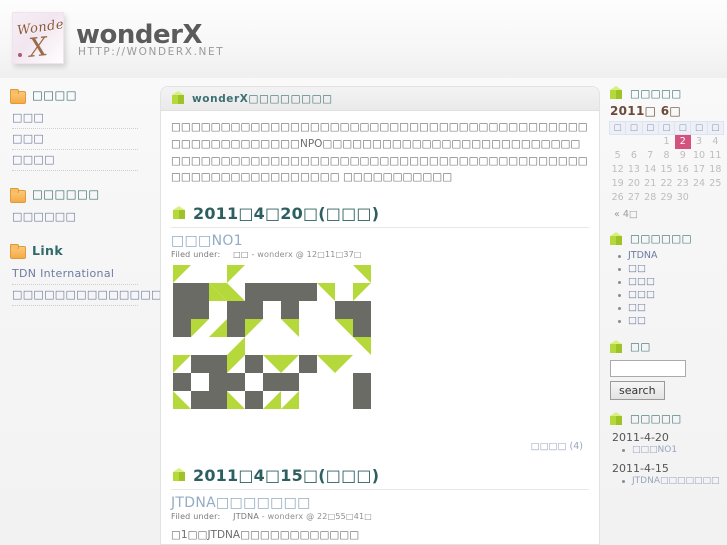 This screenshot has height=545, width=727. I want to click on calendar-day: 12, so click(618, 170).